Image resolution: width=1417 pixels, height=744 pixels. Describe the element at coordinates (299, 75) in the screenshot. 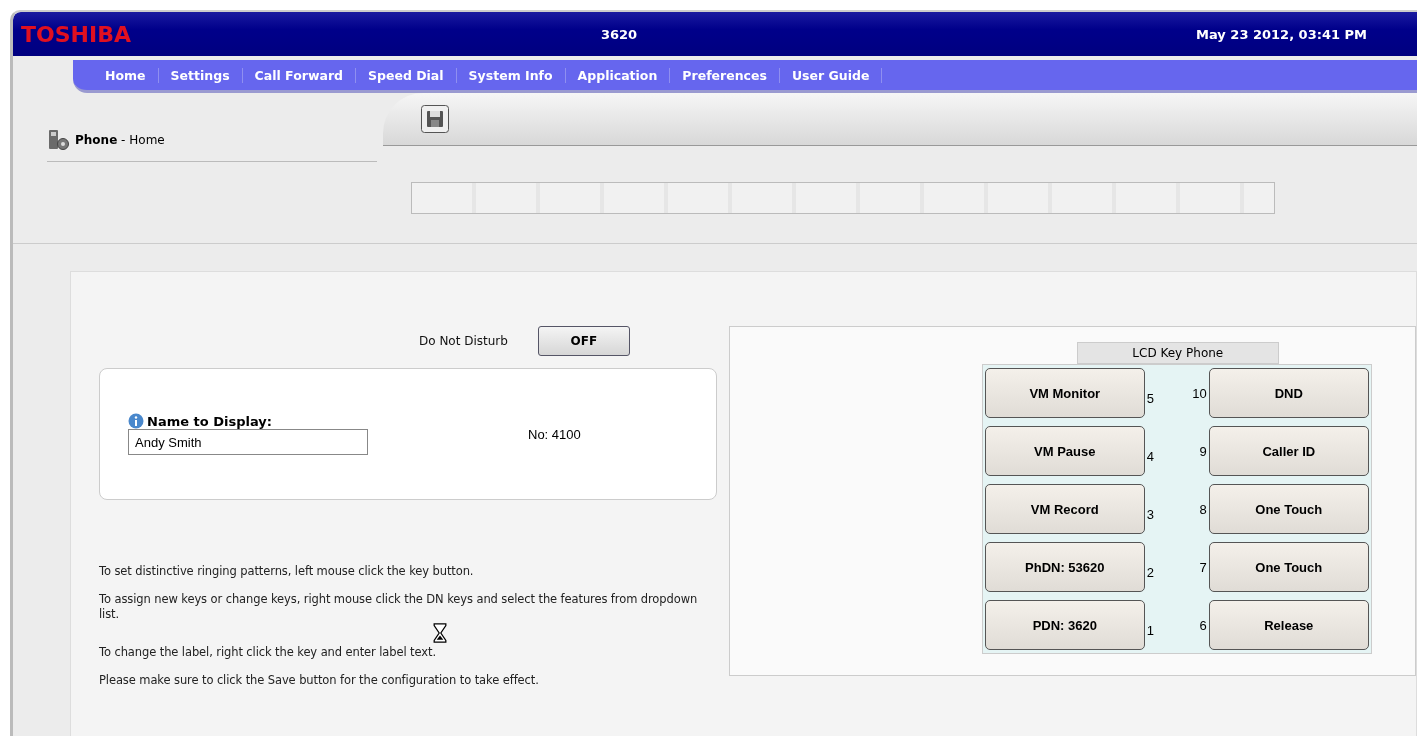

I see `nav-link: Call Forward` at that location.